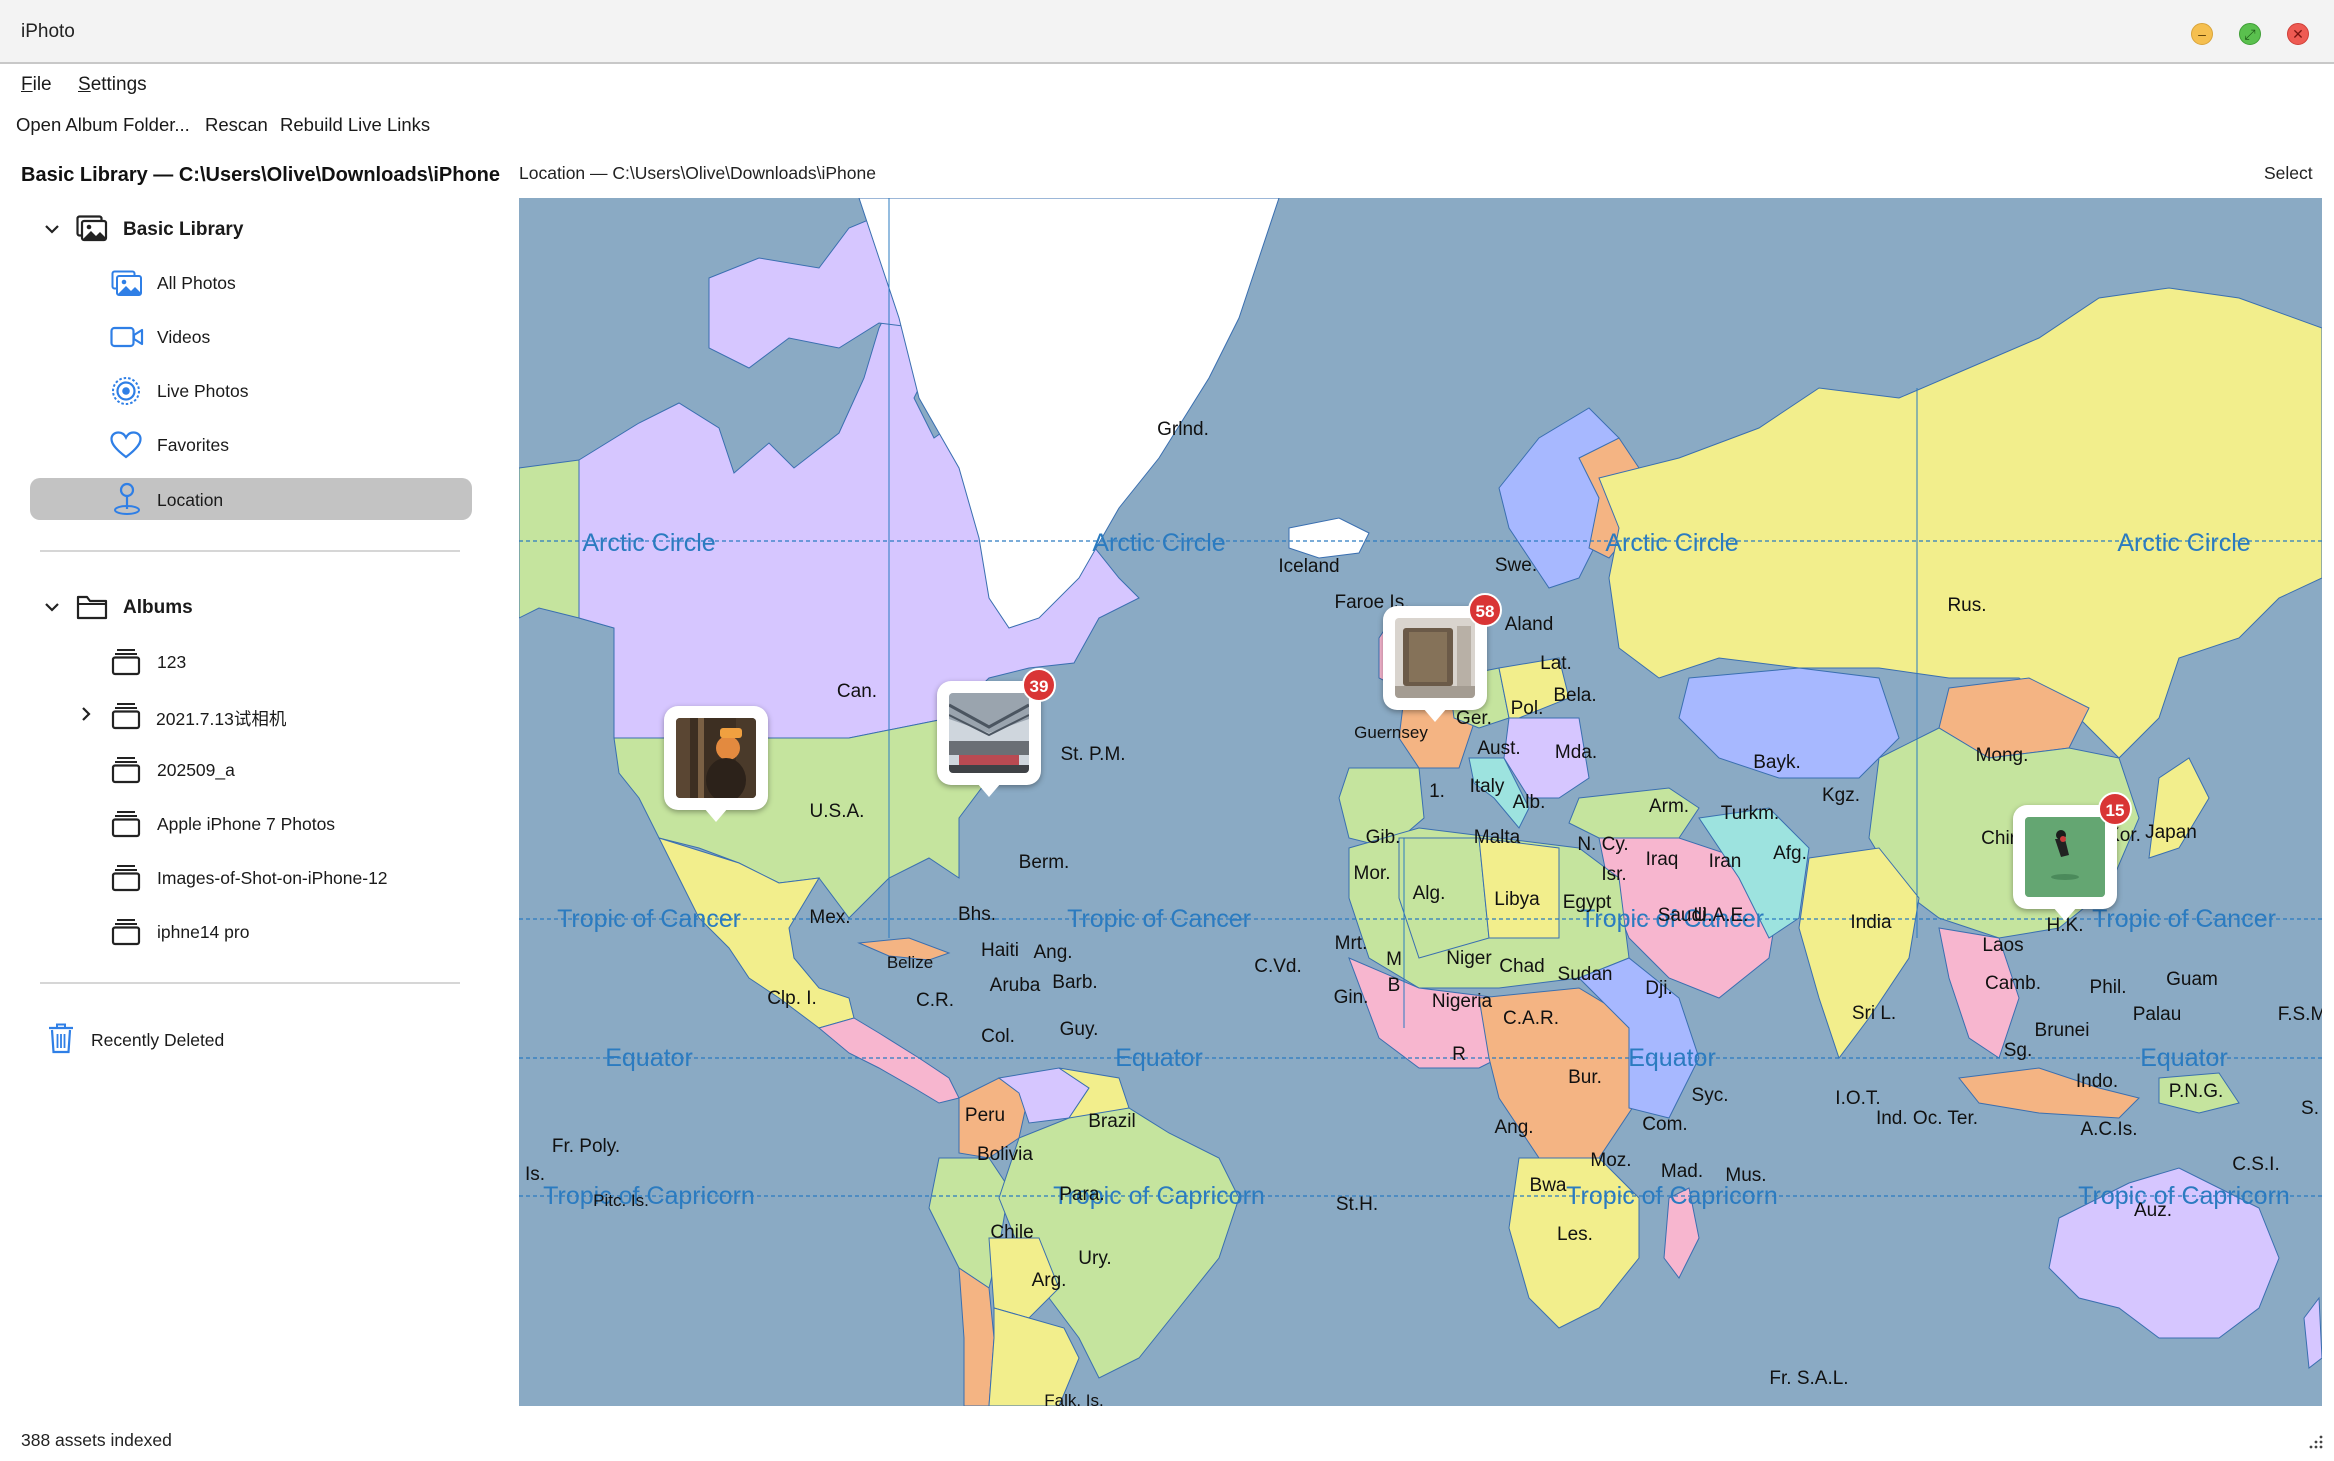 The width and height of the screenshot is (2334, 1461). Describe the element at coordinates (1049, 1280) in the screenshot. I see `country-label: Arg.` at that location.